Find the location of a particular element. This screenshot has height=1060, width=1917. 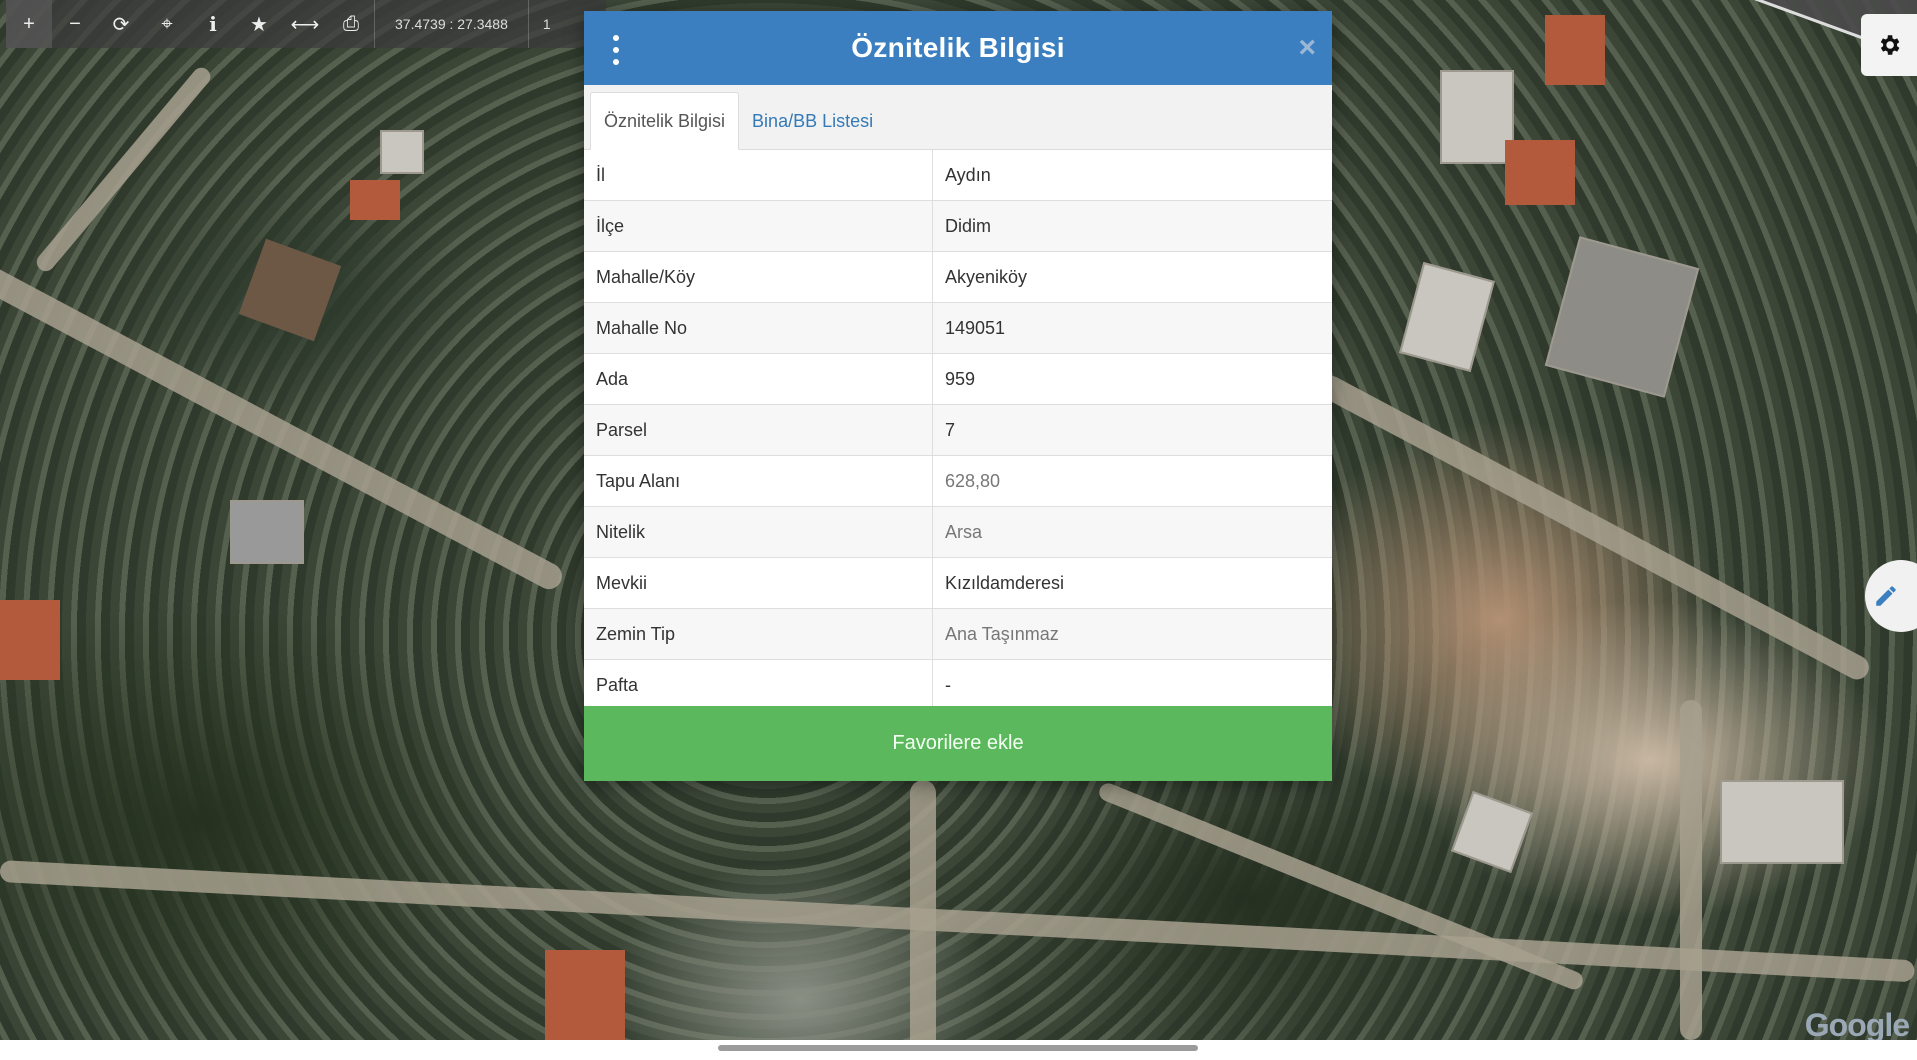

print-icon: ⎙ is located at coordinates (351, 24).